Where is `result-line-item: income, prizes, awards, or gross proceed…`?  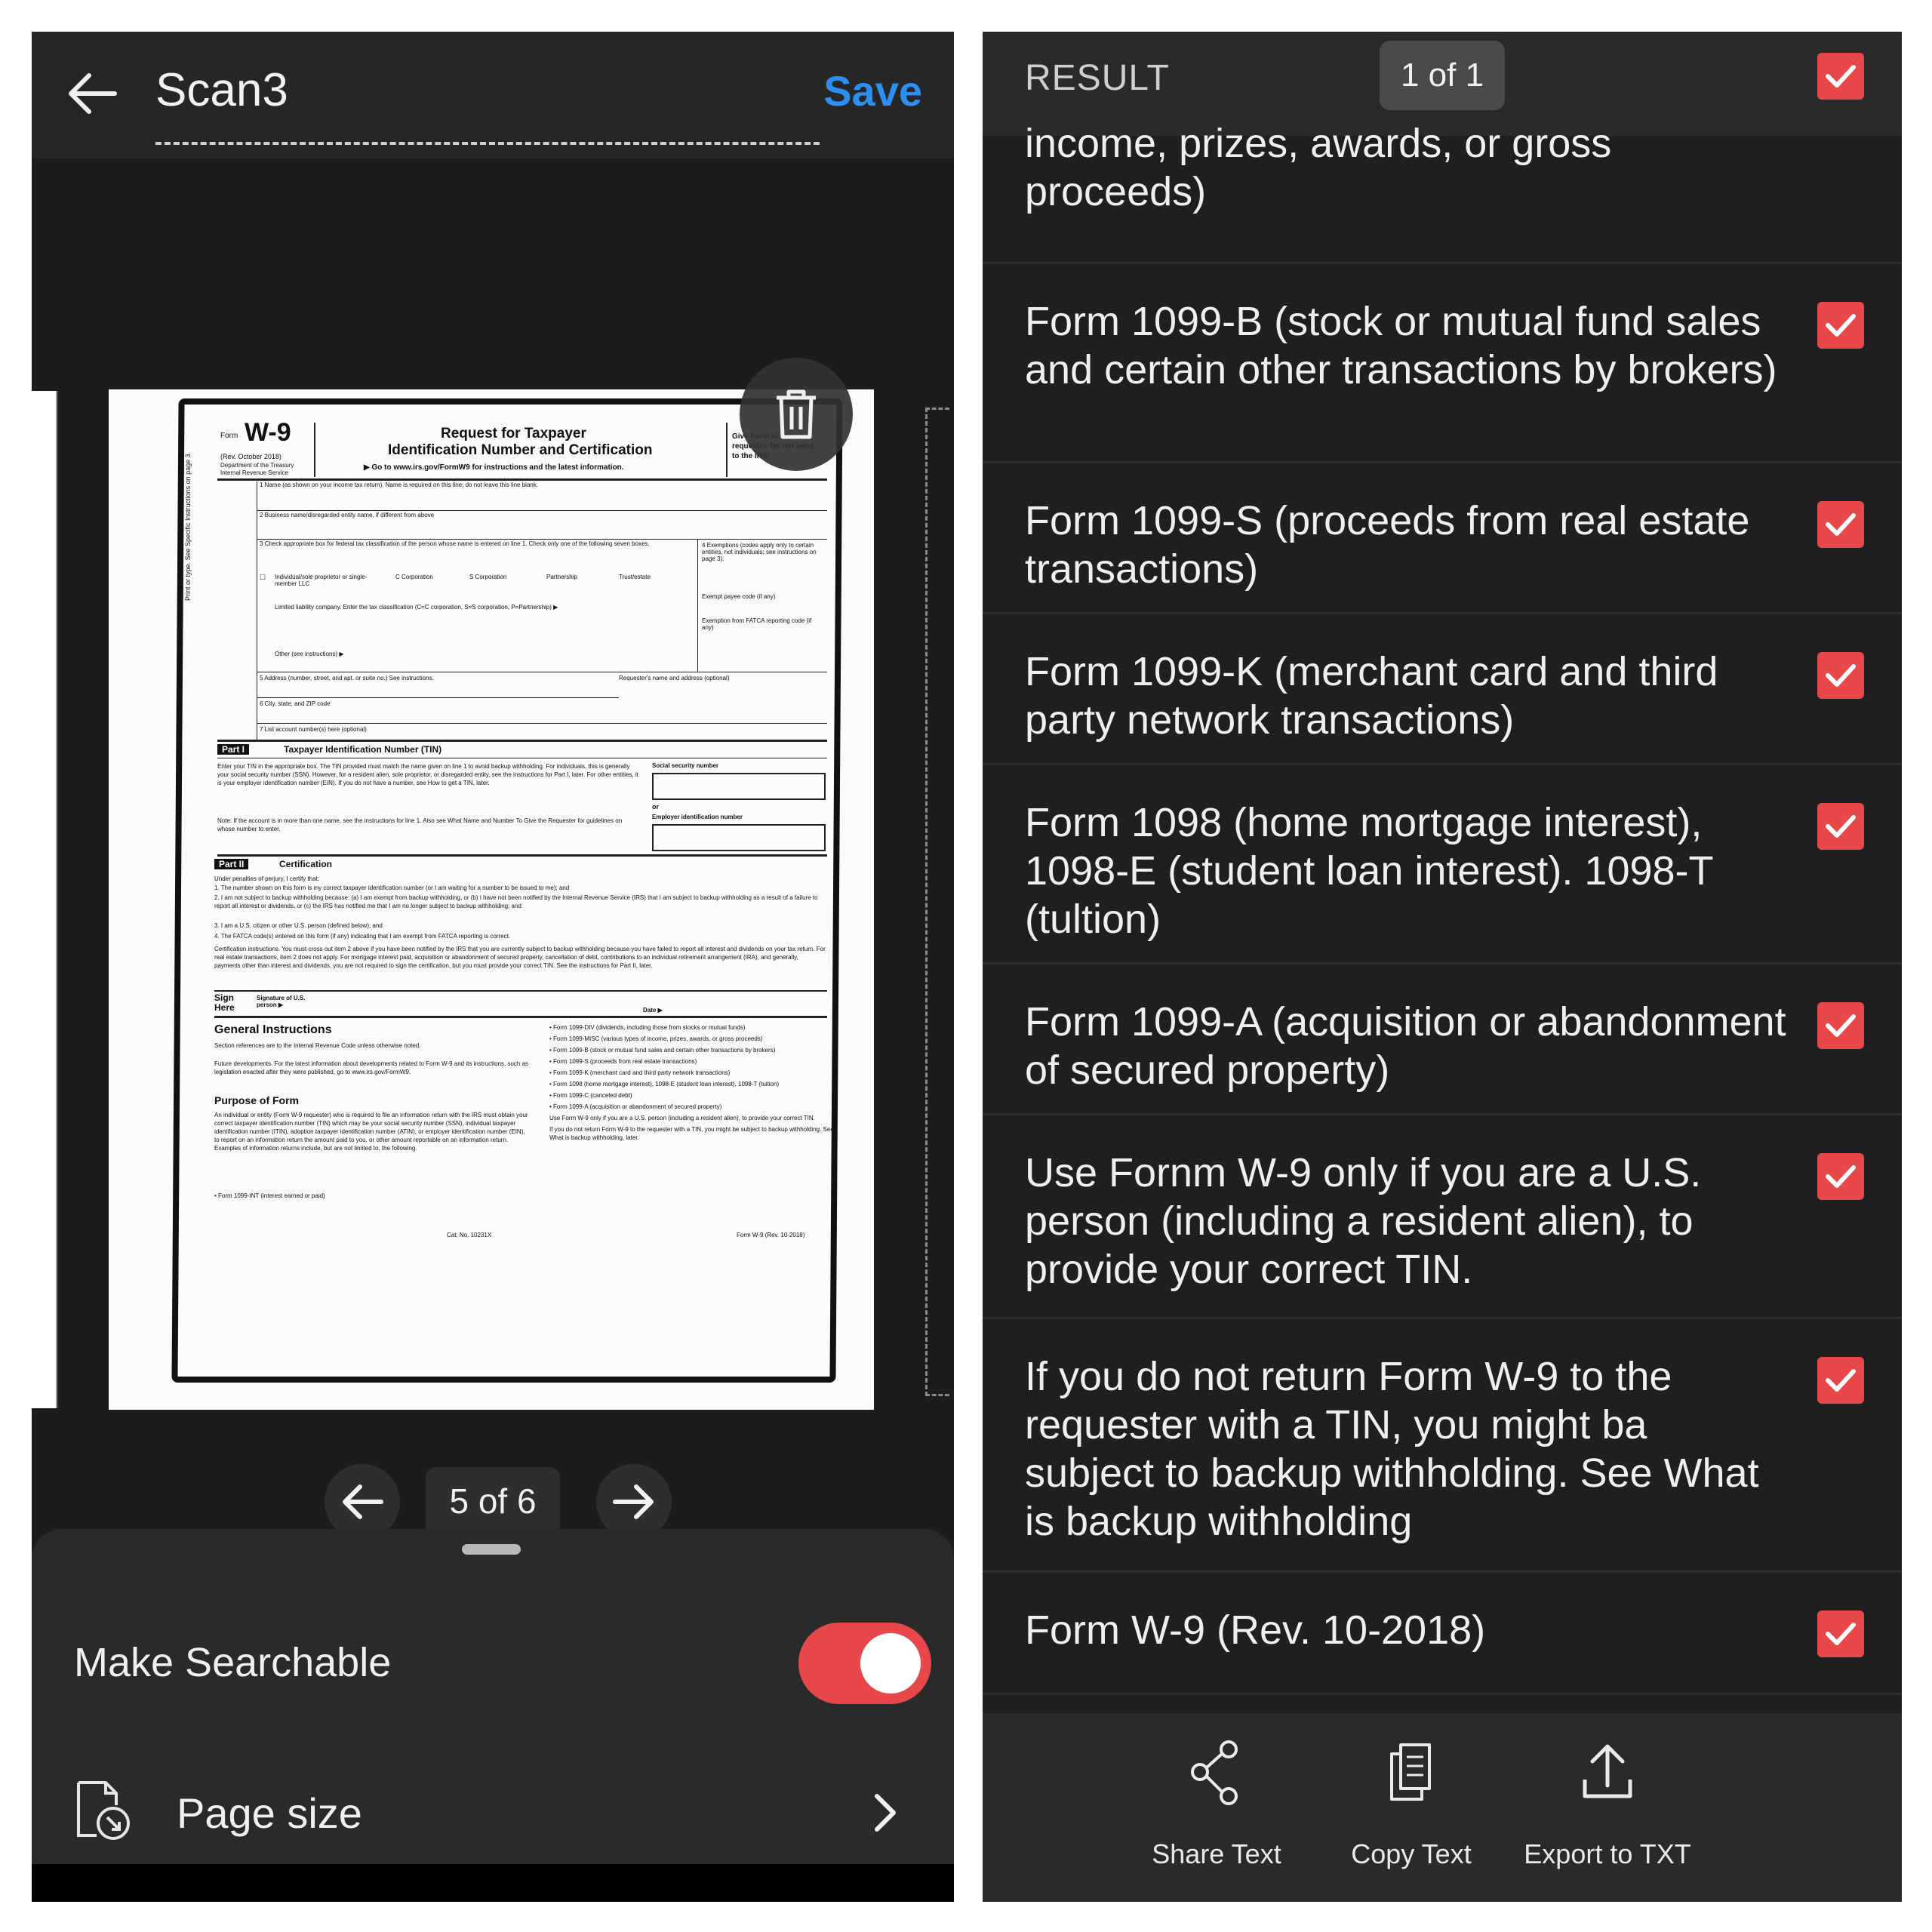 result-line-item: income, prizes, awards, or gross proceed… is located at coordinates (1442, 192).